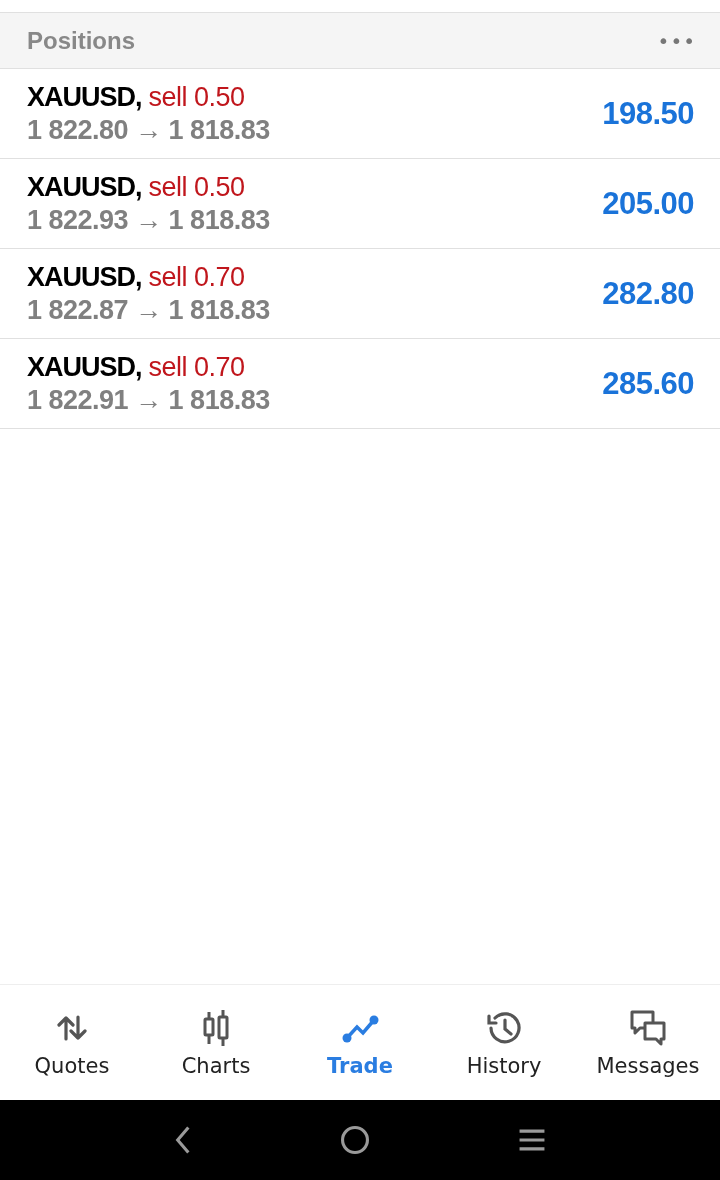 The image size is (720, 1180). I want to click on price-change-label: 1 822.93 → 1 818.83, so click(148, 220).